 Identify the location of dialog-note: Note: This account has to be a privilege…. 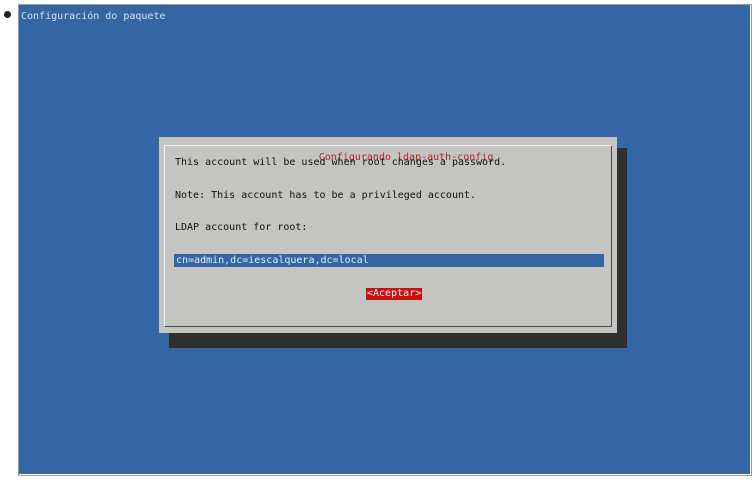
(326, 195).